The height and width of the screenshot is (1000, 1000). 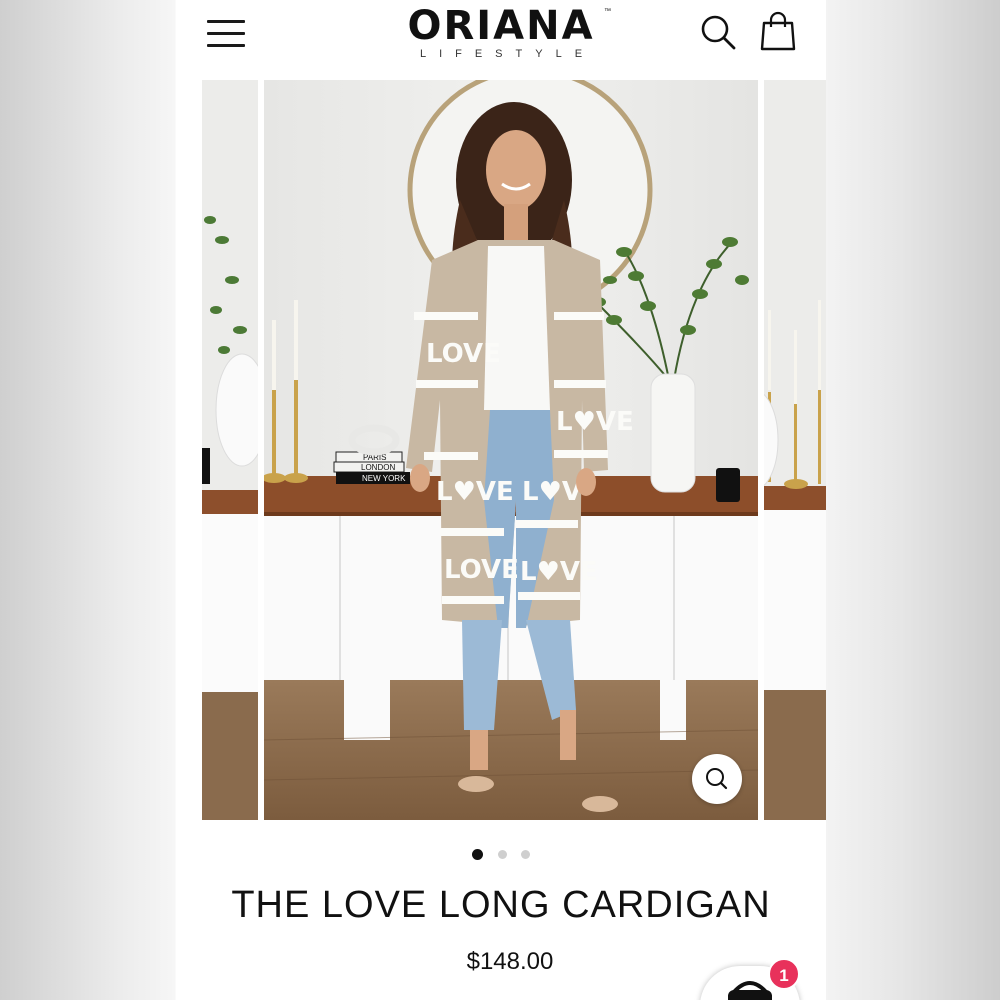 I want to click on zoom-magnifier-icon, so click(x=717, y=779).